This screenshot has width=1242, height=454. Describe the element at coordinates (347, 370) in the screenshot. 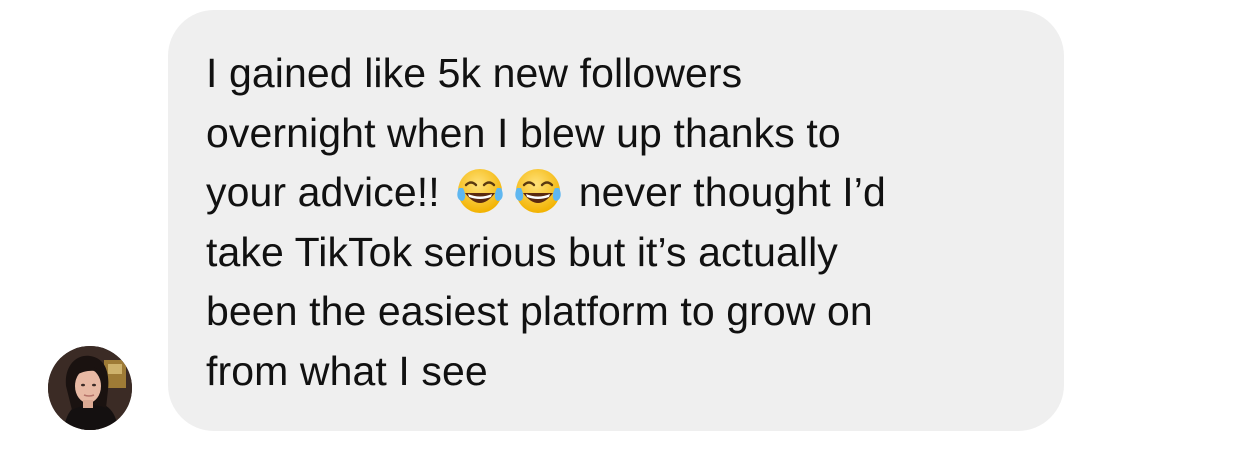

I see `message-line: from what I see` at that location.